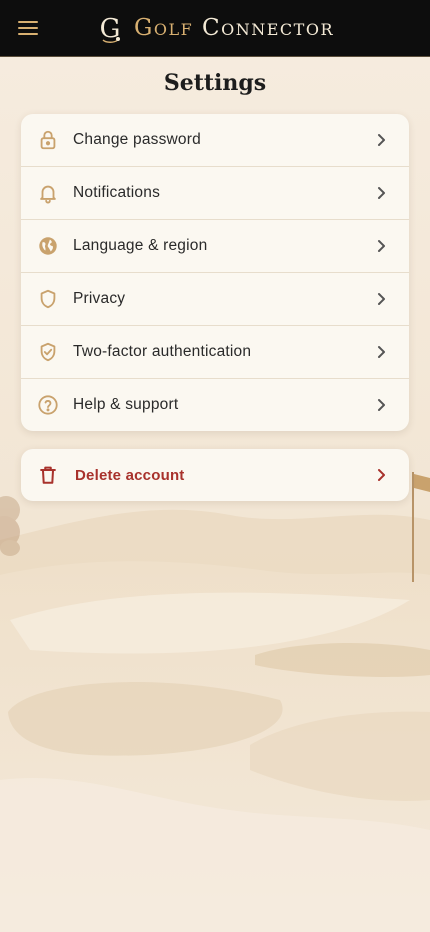 The width and height of the screenshot is (430, 932). I want to click on danger-zone: Delete account, so click(215, 475).